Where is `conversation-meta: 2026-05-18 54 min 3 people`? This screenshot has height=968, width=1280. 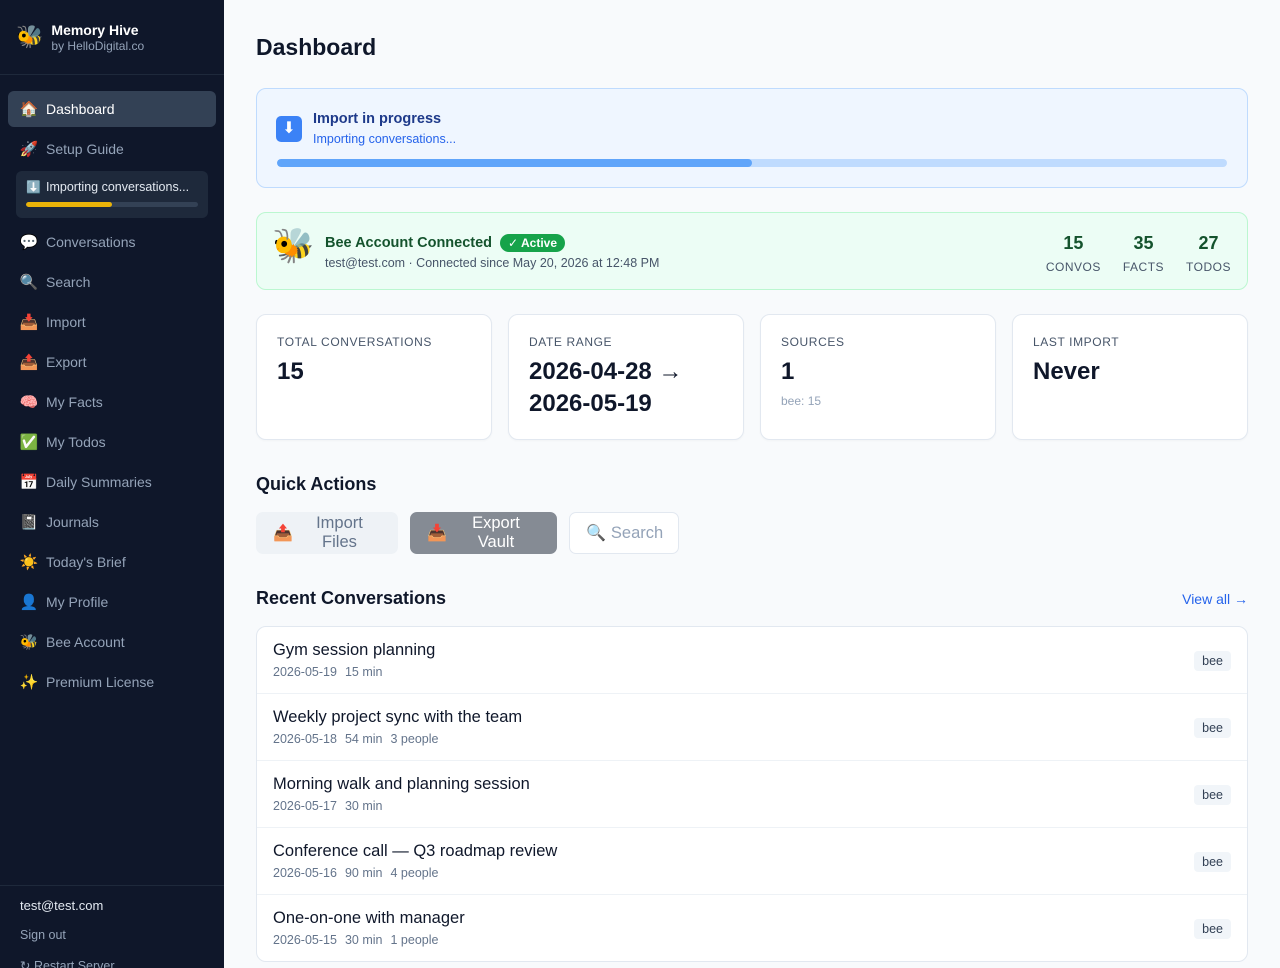
conversation-meta: 2026-05-18 54 min 3 people is located at coordinates (752, 739).